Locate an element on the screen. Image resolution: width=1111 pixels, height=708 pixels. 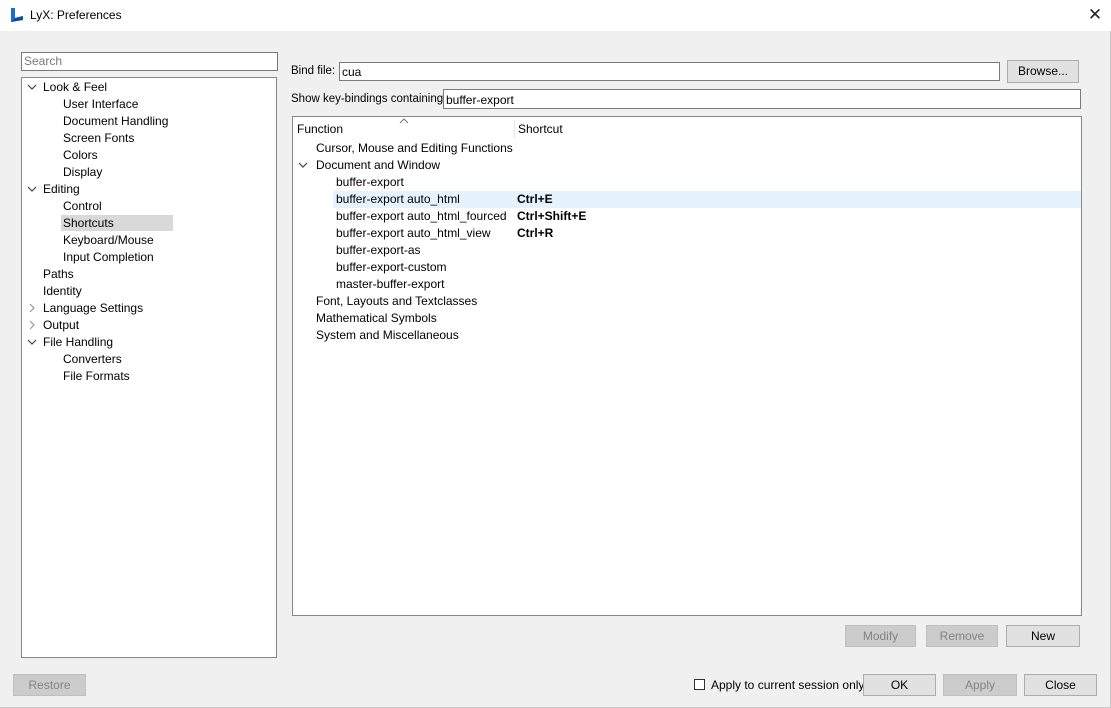
tree-item-label: Paths is located at coordinates (58, 274).